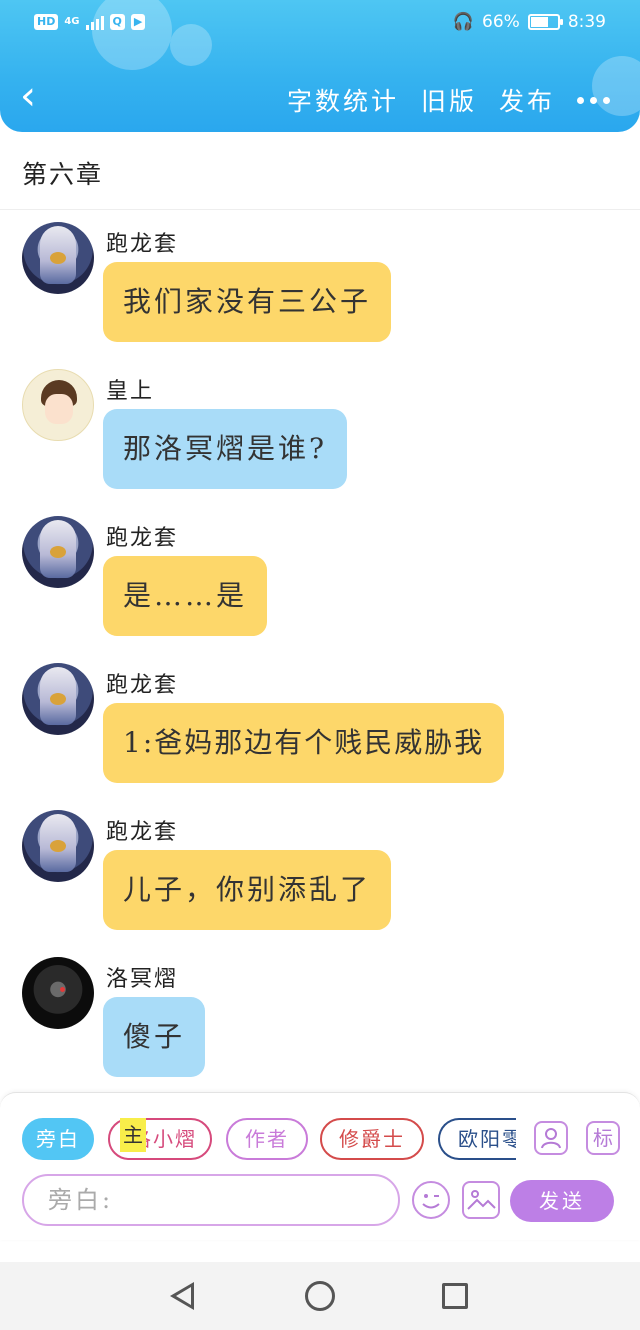 The image size is (640, 1330). Describe the element at coordinates (72, 21) in the screenshot. I see `network-label: 4G` at that location.